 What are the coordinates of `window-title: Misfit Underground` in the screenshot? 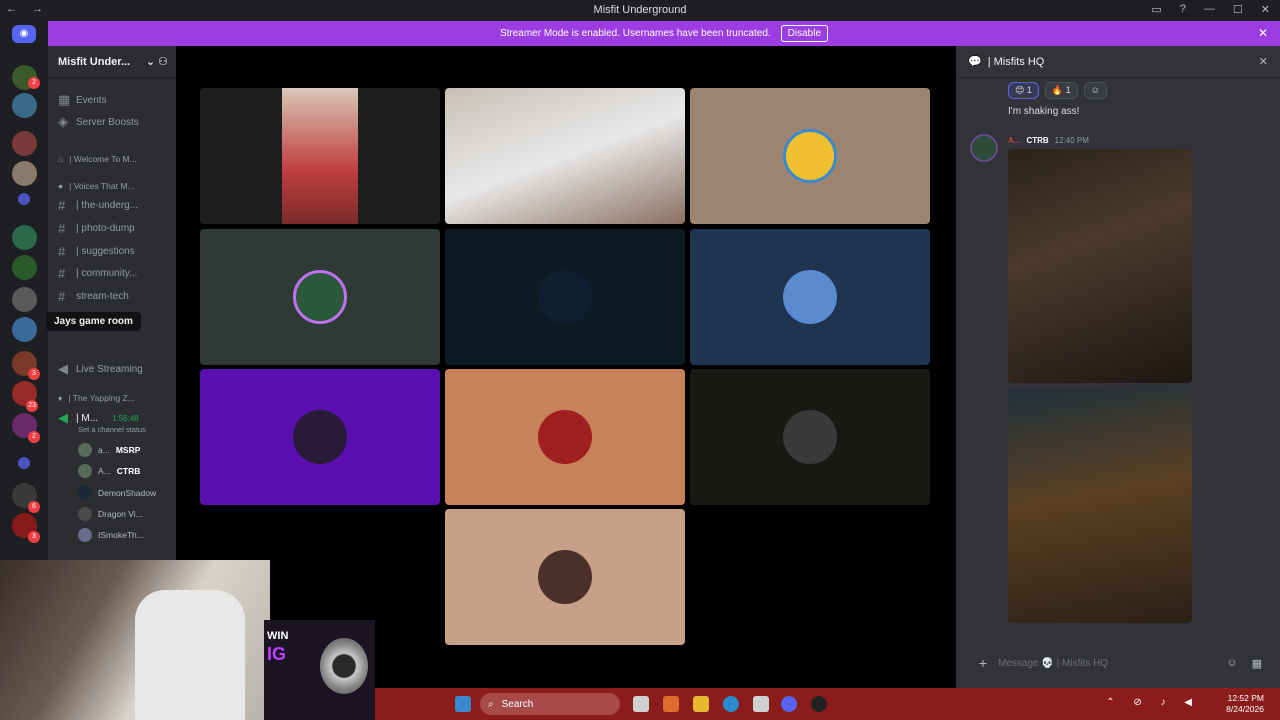 It's located at (640, 10).